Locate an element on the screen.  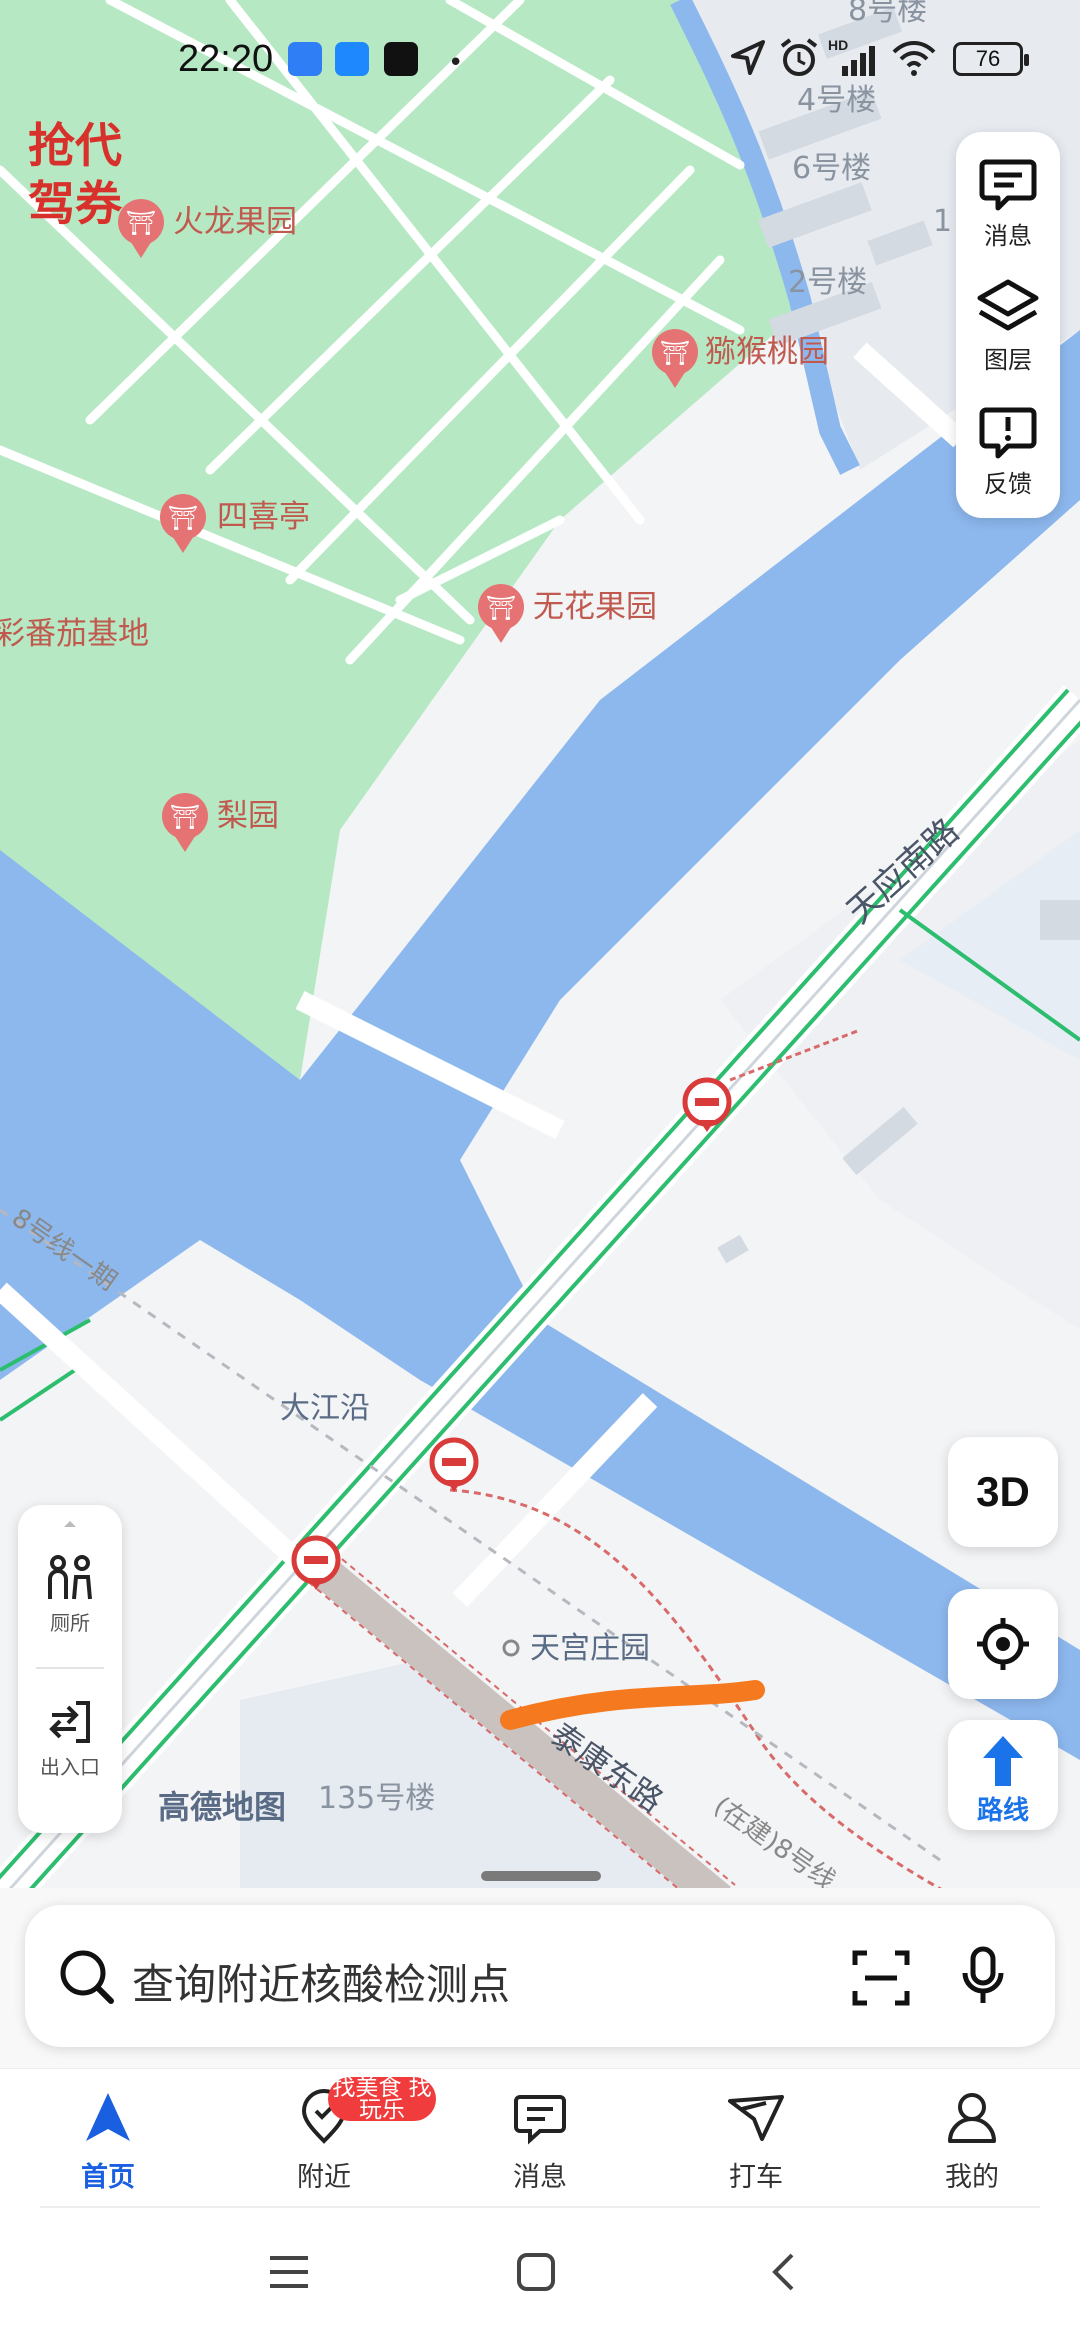
layers-icon is located at coordinates (1008, 305).